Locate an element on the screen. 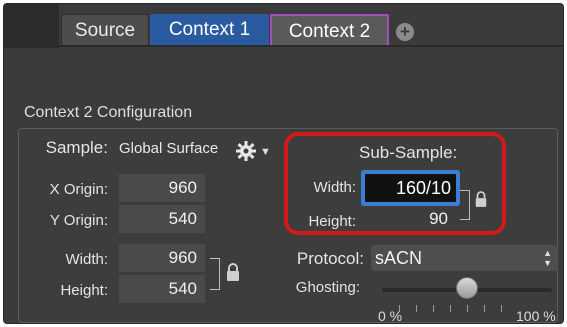 This screenshot has height=327, width=567. height-label: Height: is located at coordinates (84, 290).